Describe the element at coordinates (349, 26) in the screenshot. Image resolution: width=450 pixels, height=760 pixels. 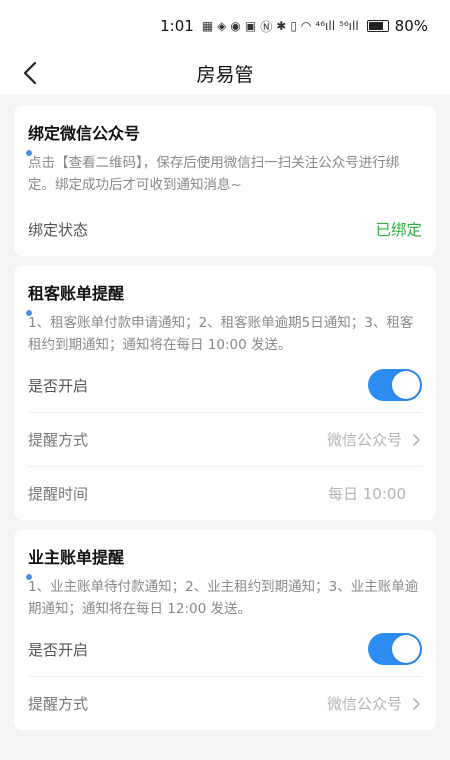
I see `signal2-icon: ⁵⁶ıll` at that location.